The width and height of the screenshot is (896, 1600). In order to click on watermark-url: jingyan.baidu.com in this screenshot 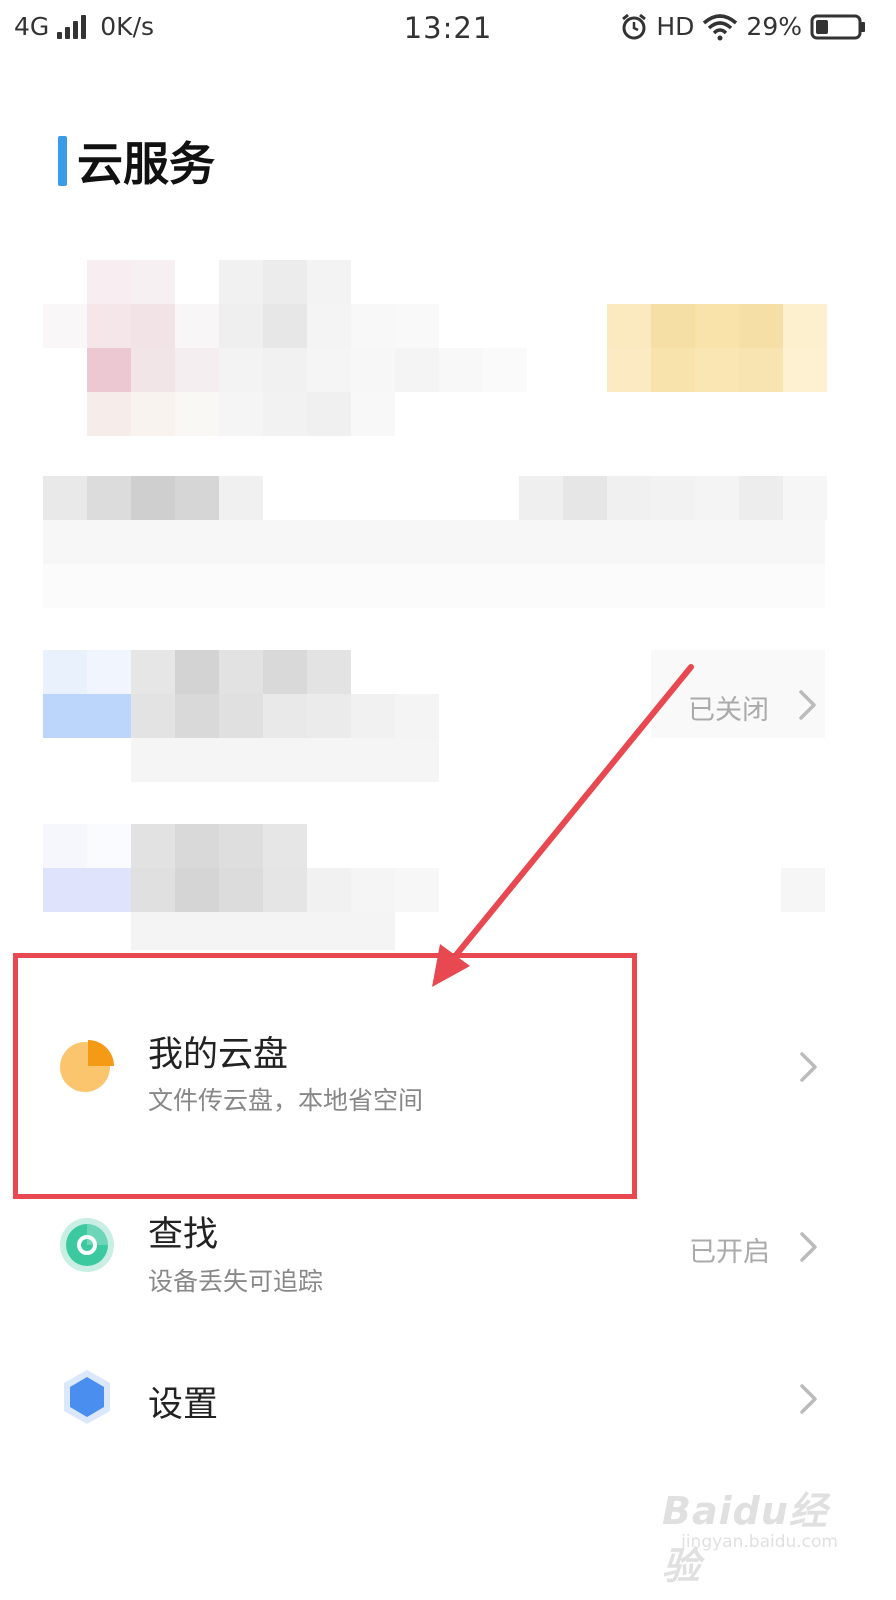, I will do `click(759, 1542)`.